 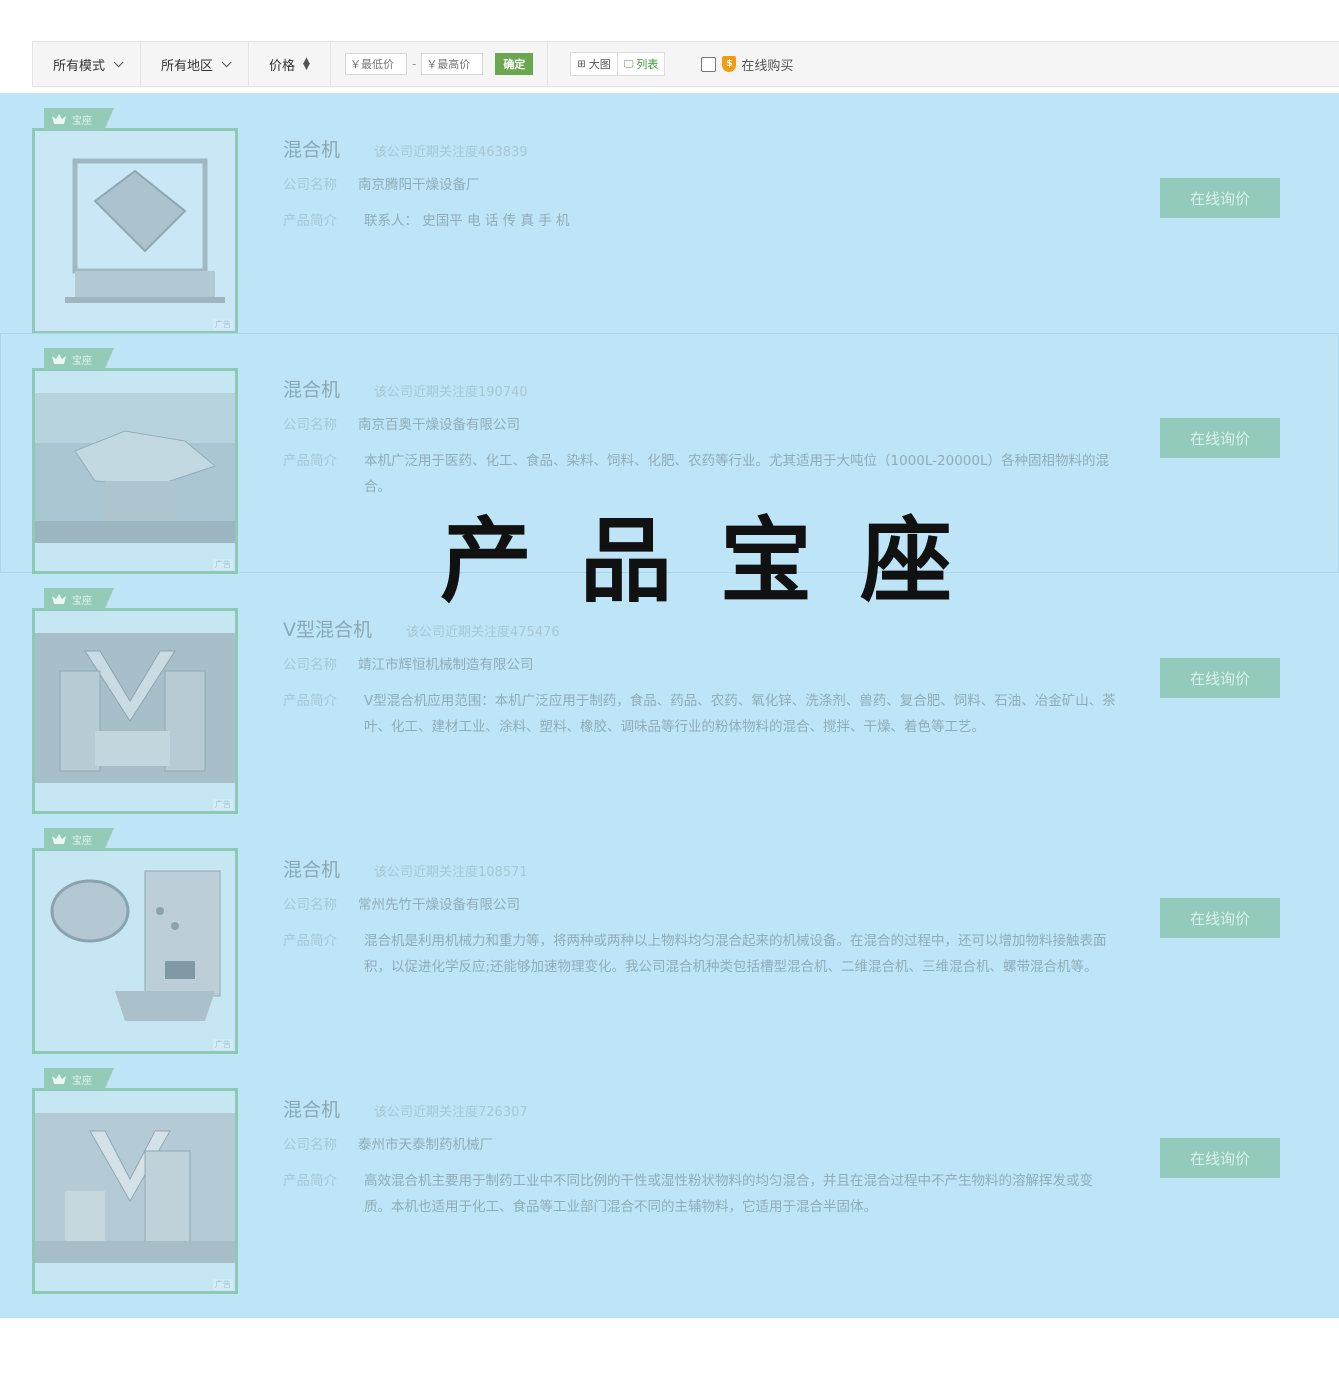 I want to click on confirm-price-button: 确定, so click(x=514, y=64).